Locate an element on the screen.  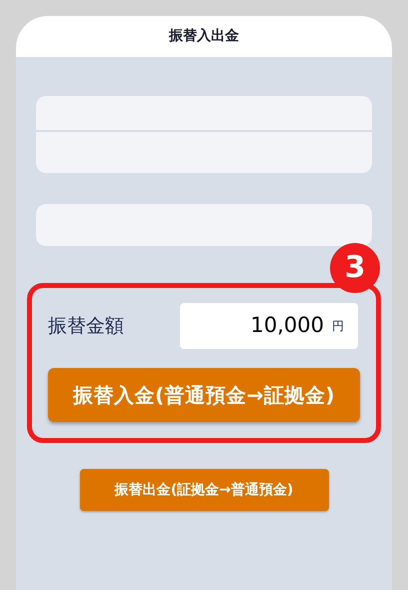
withdraw-button: 振替出金(証拠金→普通預金) is located at coordinates (204, 490).